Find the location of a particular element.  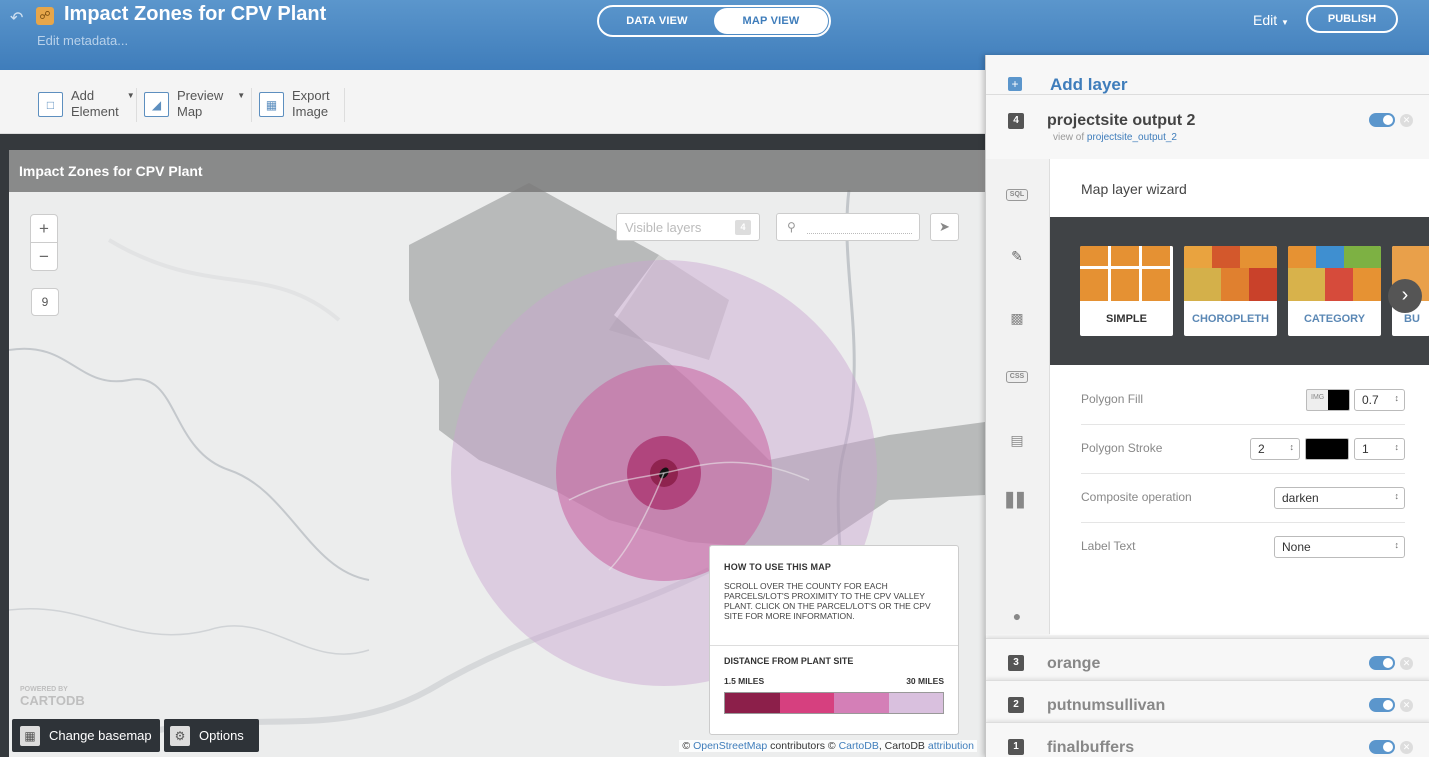

legend-color-bar is located at coordinates (834, 703).